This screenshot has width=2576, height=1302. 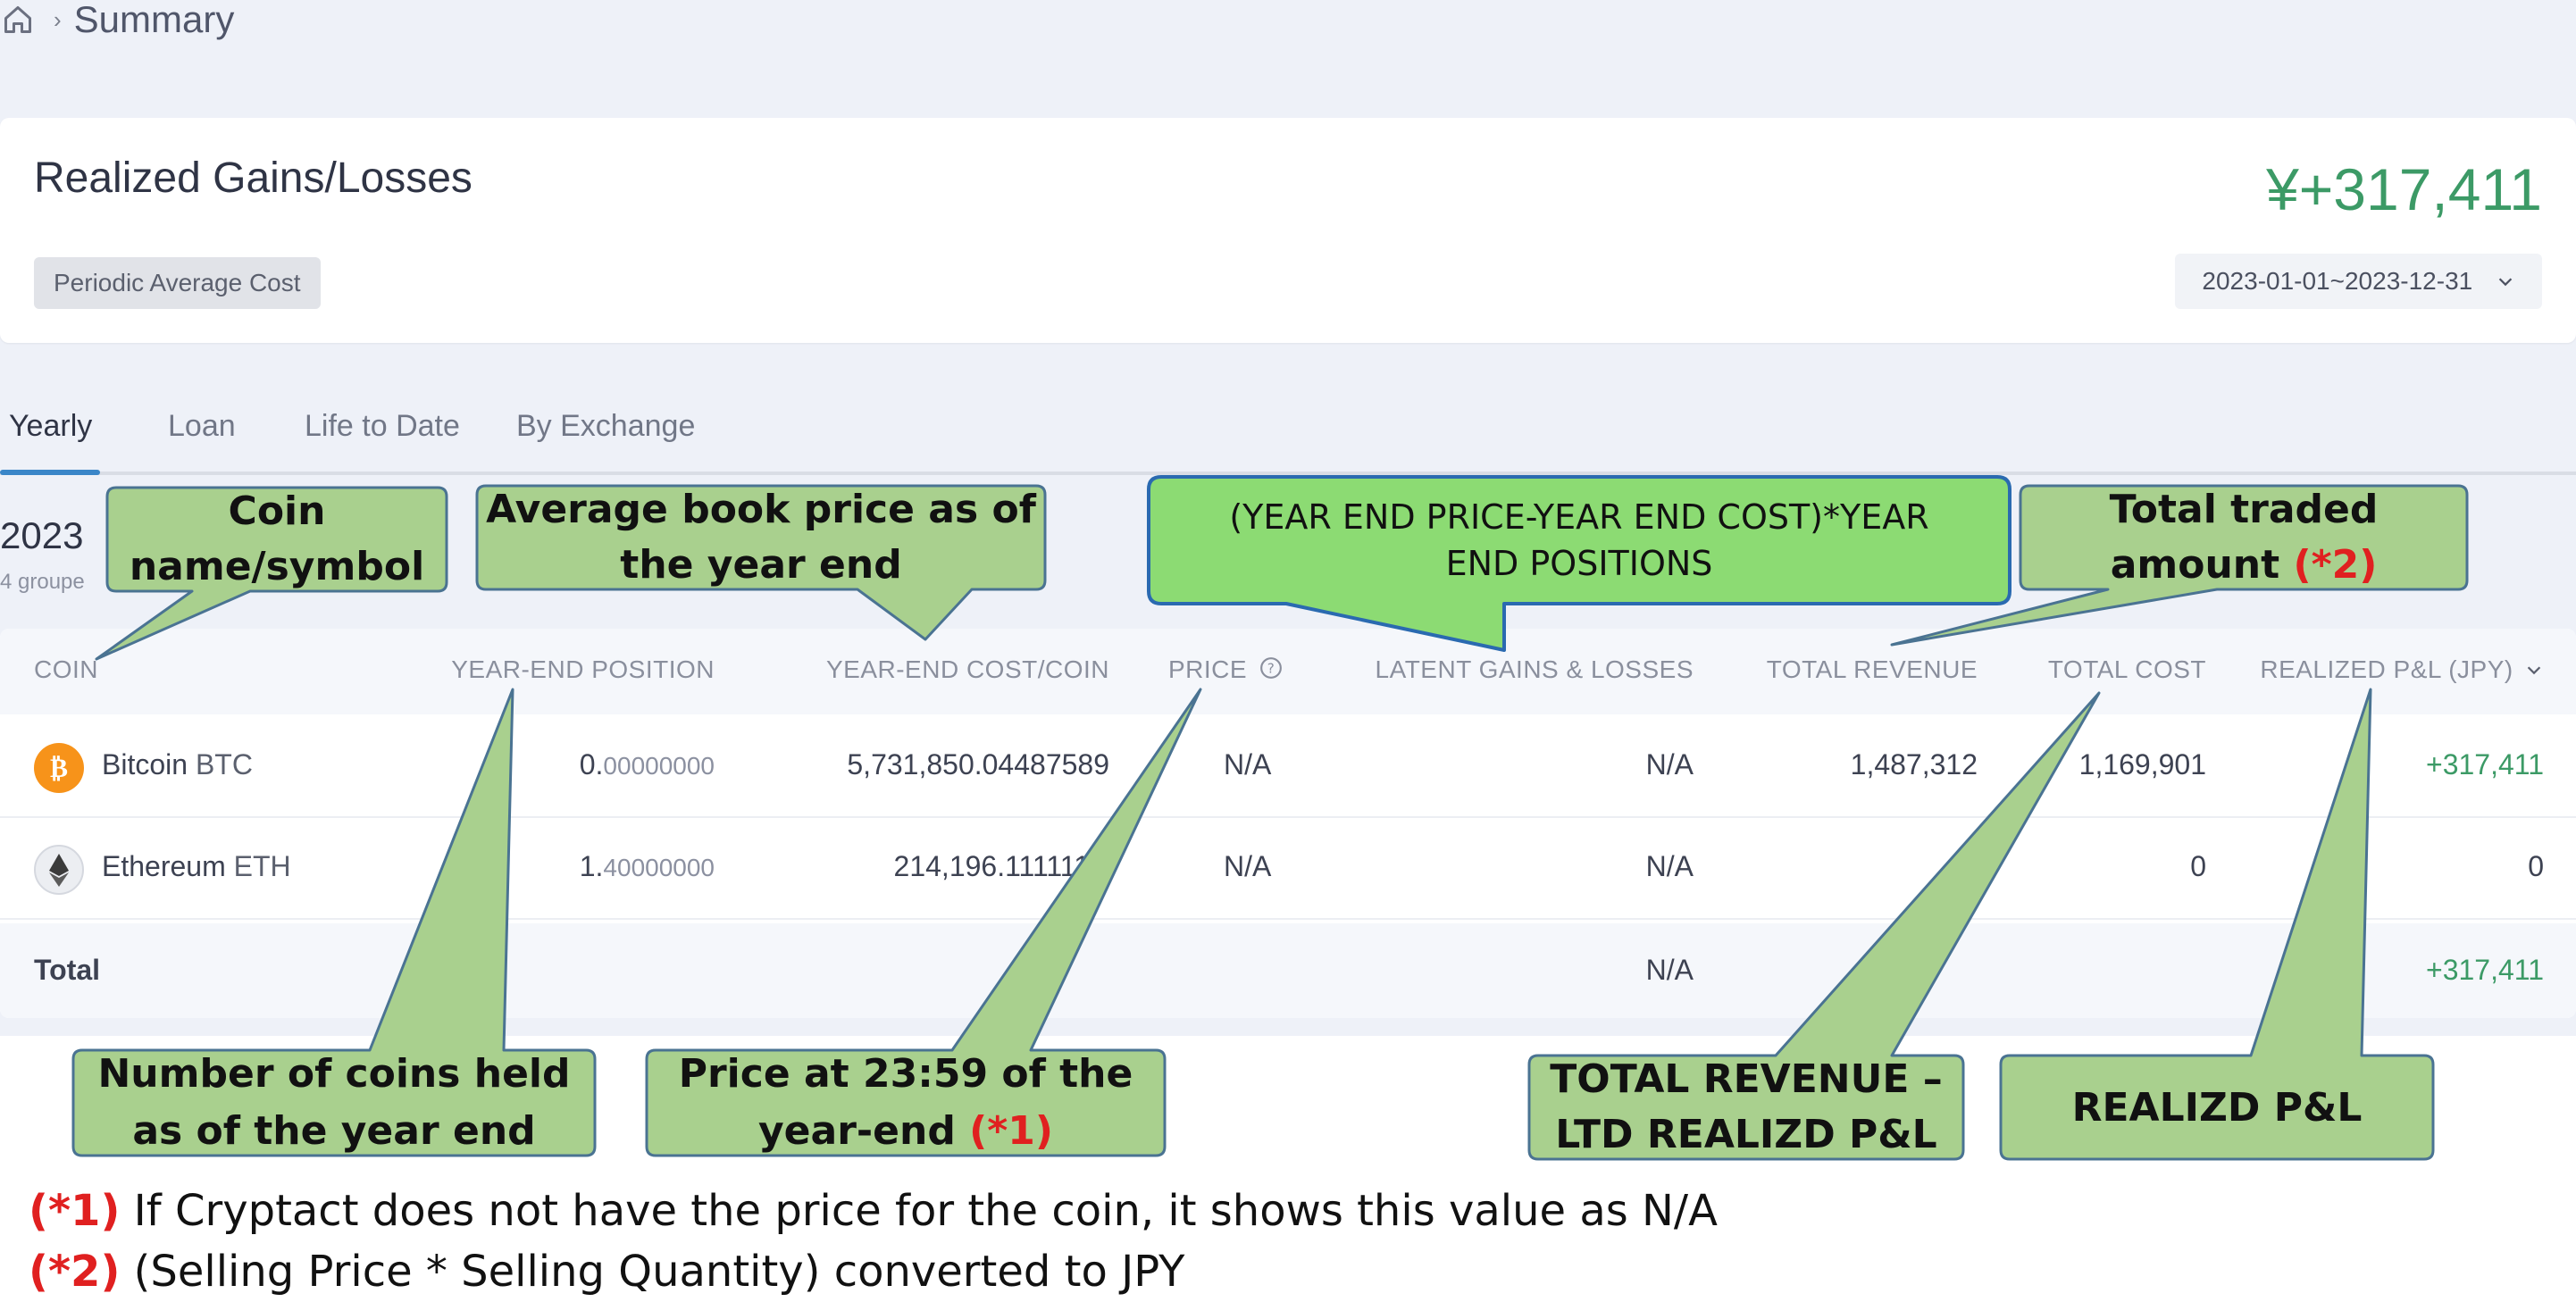 What do you see at coordinates (1914, 764) in the screenshot?
I see `revenue-value: 1,487,312` at bounding box center [1914, 764].